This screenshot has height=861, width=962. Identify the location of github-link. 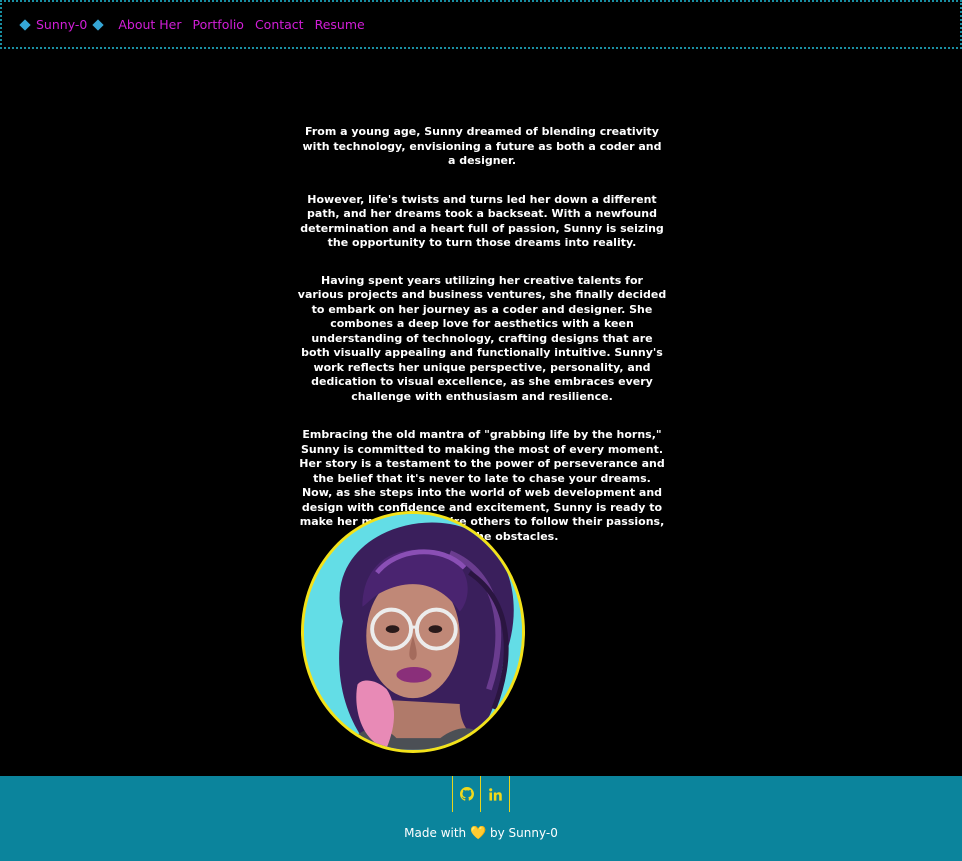
(466, 794).